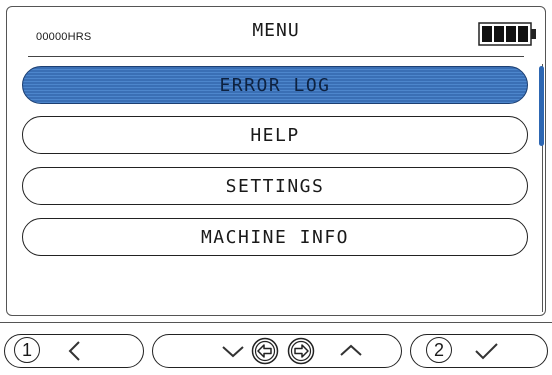 The width and height of the screenshot is (552, 375). I want to click on back-icon, so click(75, 351).